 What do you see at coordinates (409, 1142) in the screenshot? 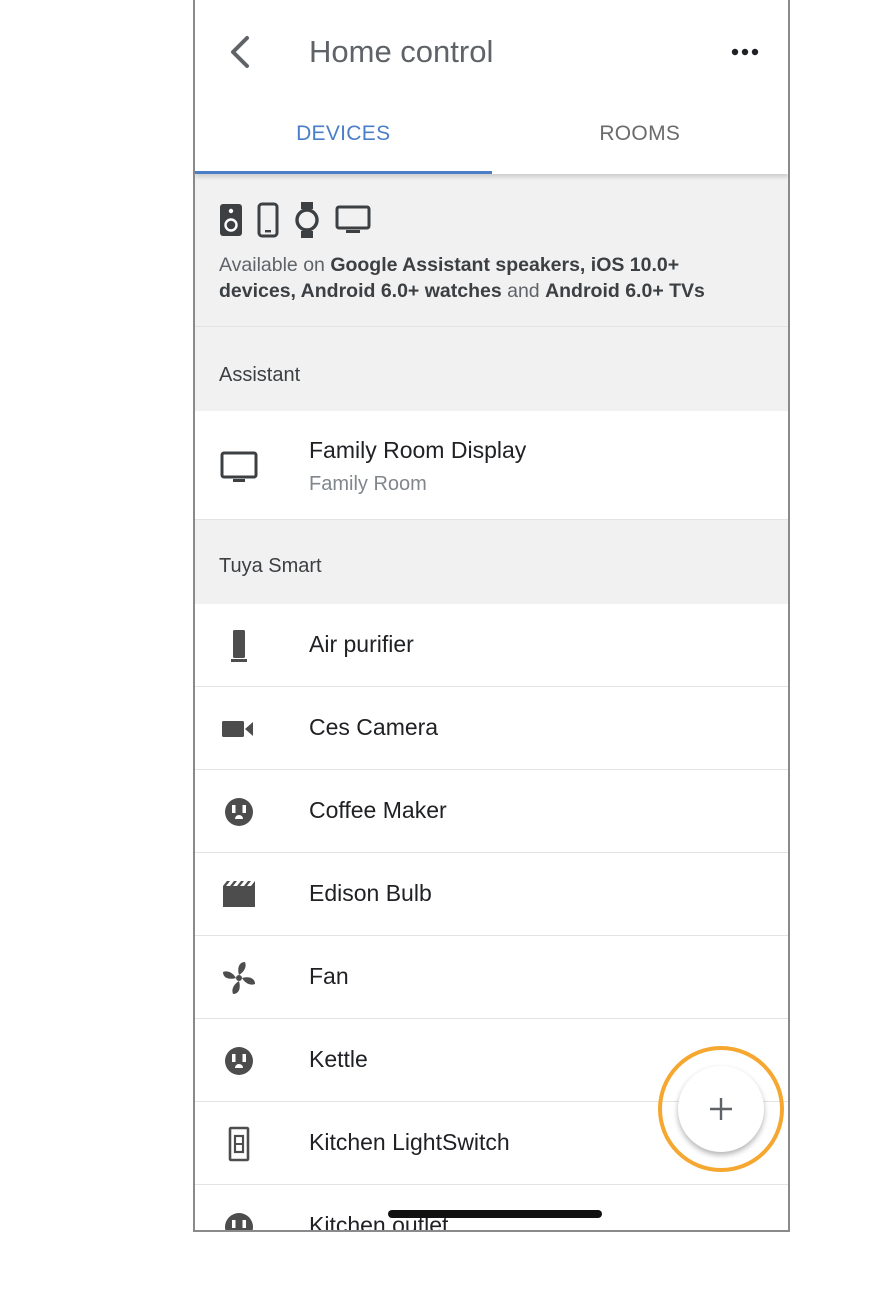
I see `device-name: Kitchen LightSwitch` at bounding box center [409, 1142].